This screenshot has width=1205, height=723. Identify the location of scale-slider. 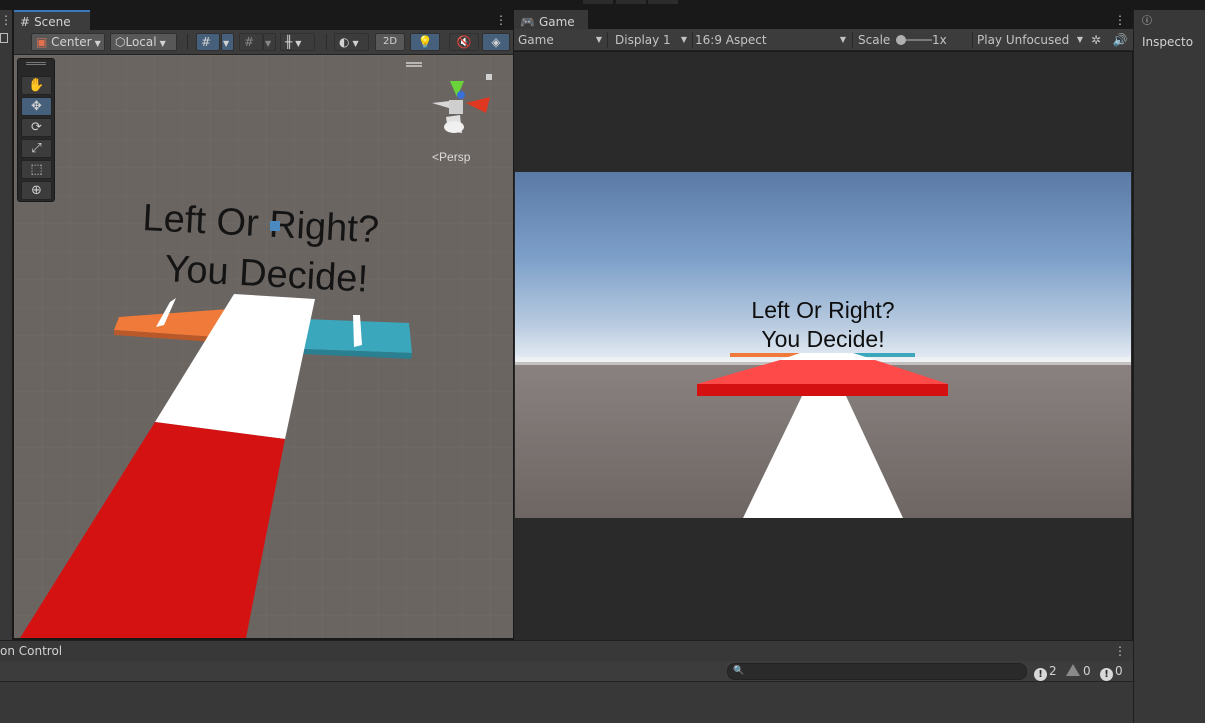
(914, 40).